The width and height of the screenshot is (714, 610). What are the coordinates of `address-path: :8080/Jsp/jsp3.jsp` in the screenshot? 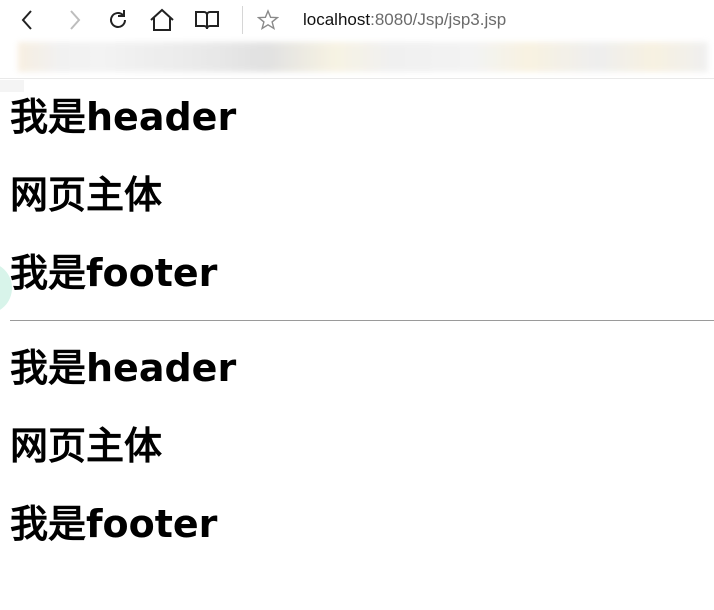 It's located at (438, 19).